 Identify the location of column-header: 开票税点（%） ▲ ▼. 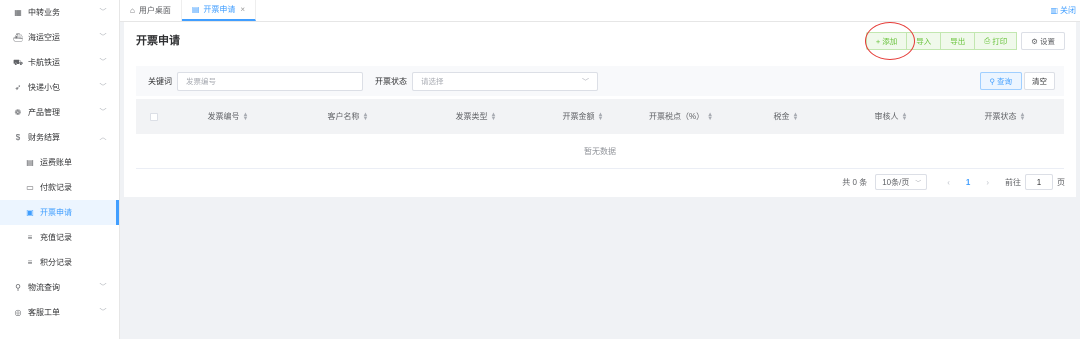
(681, 116).